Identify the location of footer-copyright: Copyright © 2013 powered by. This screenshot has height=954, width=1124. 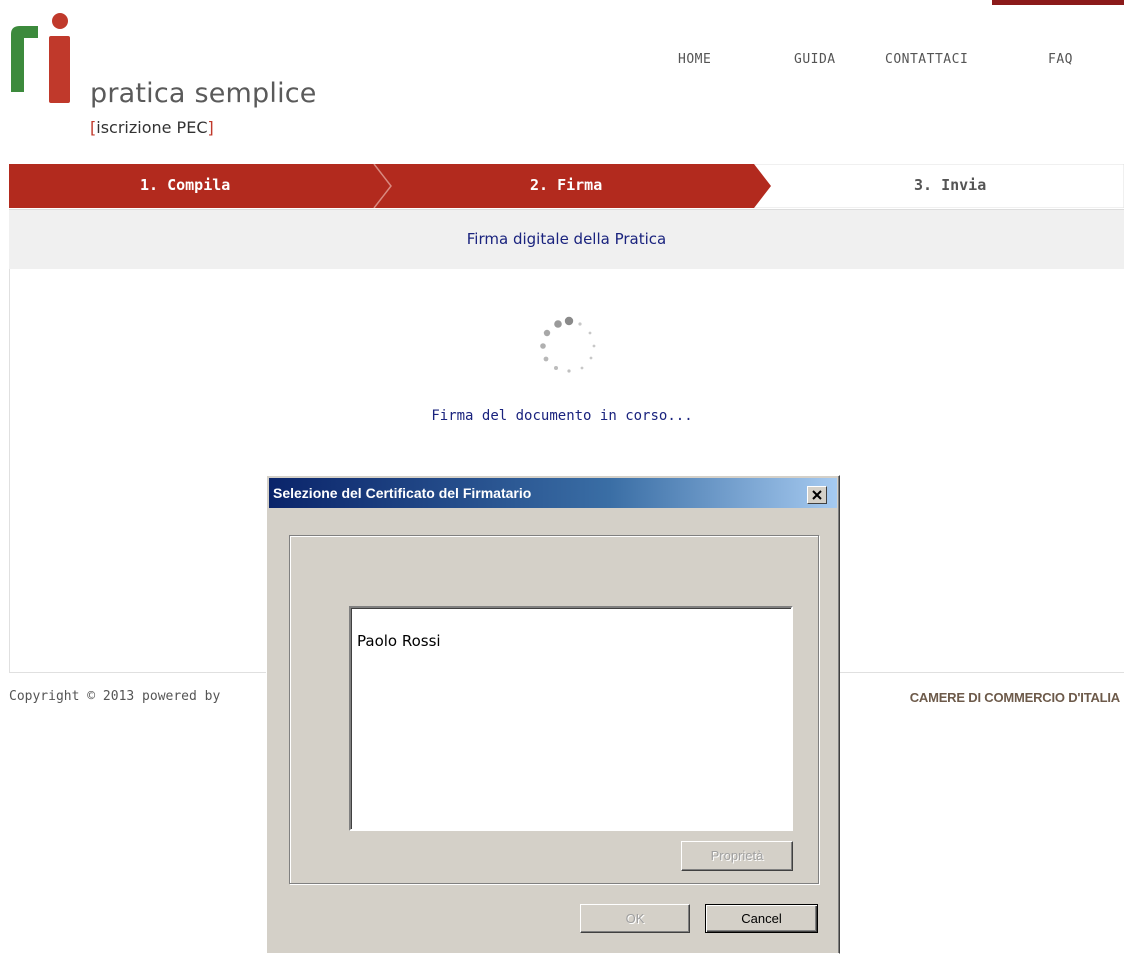
(115, 696).